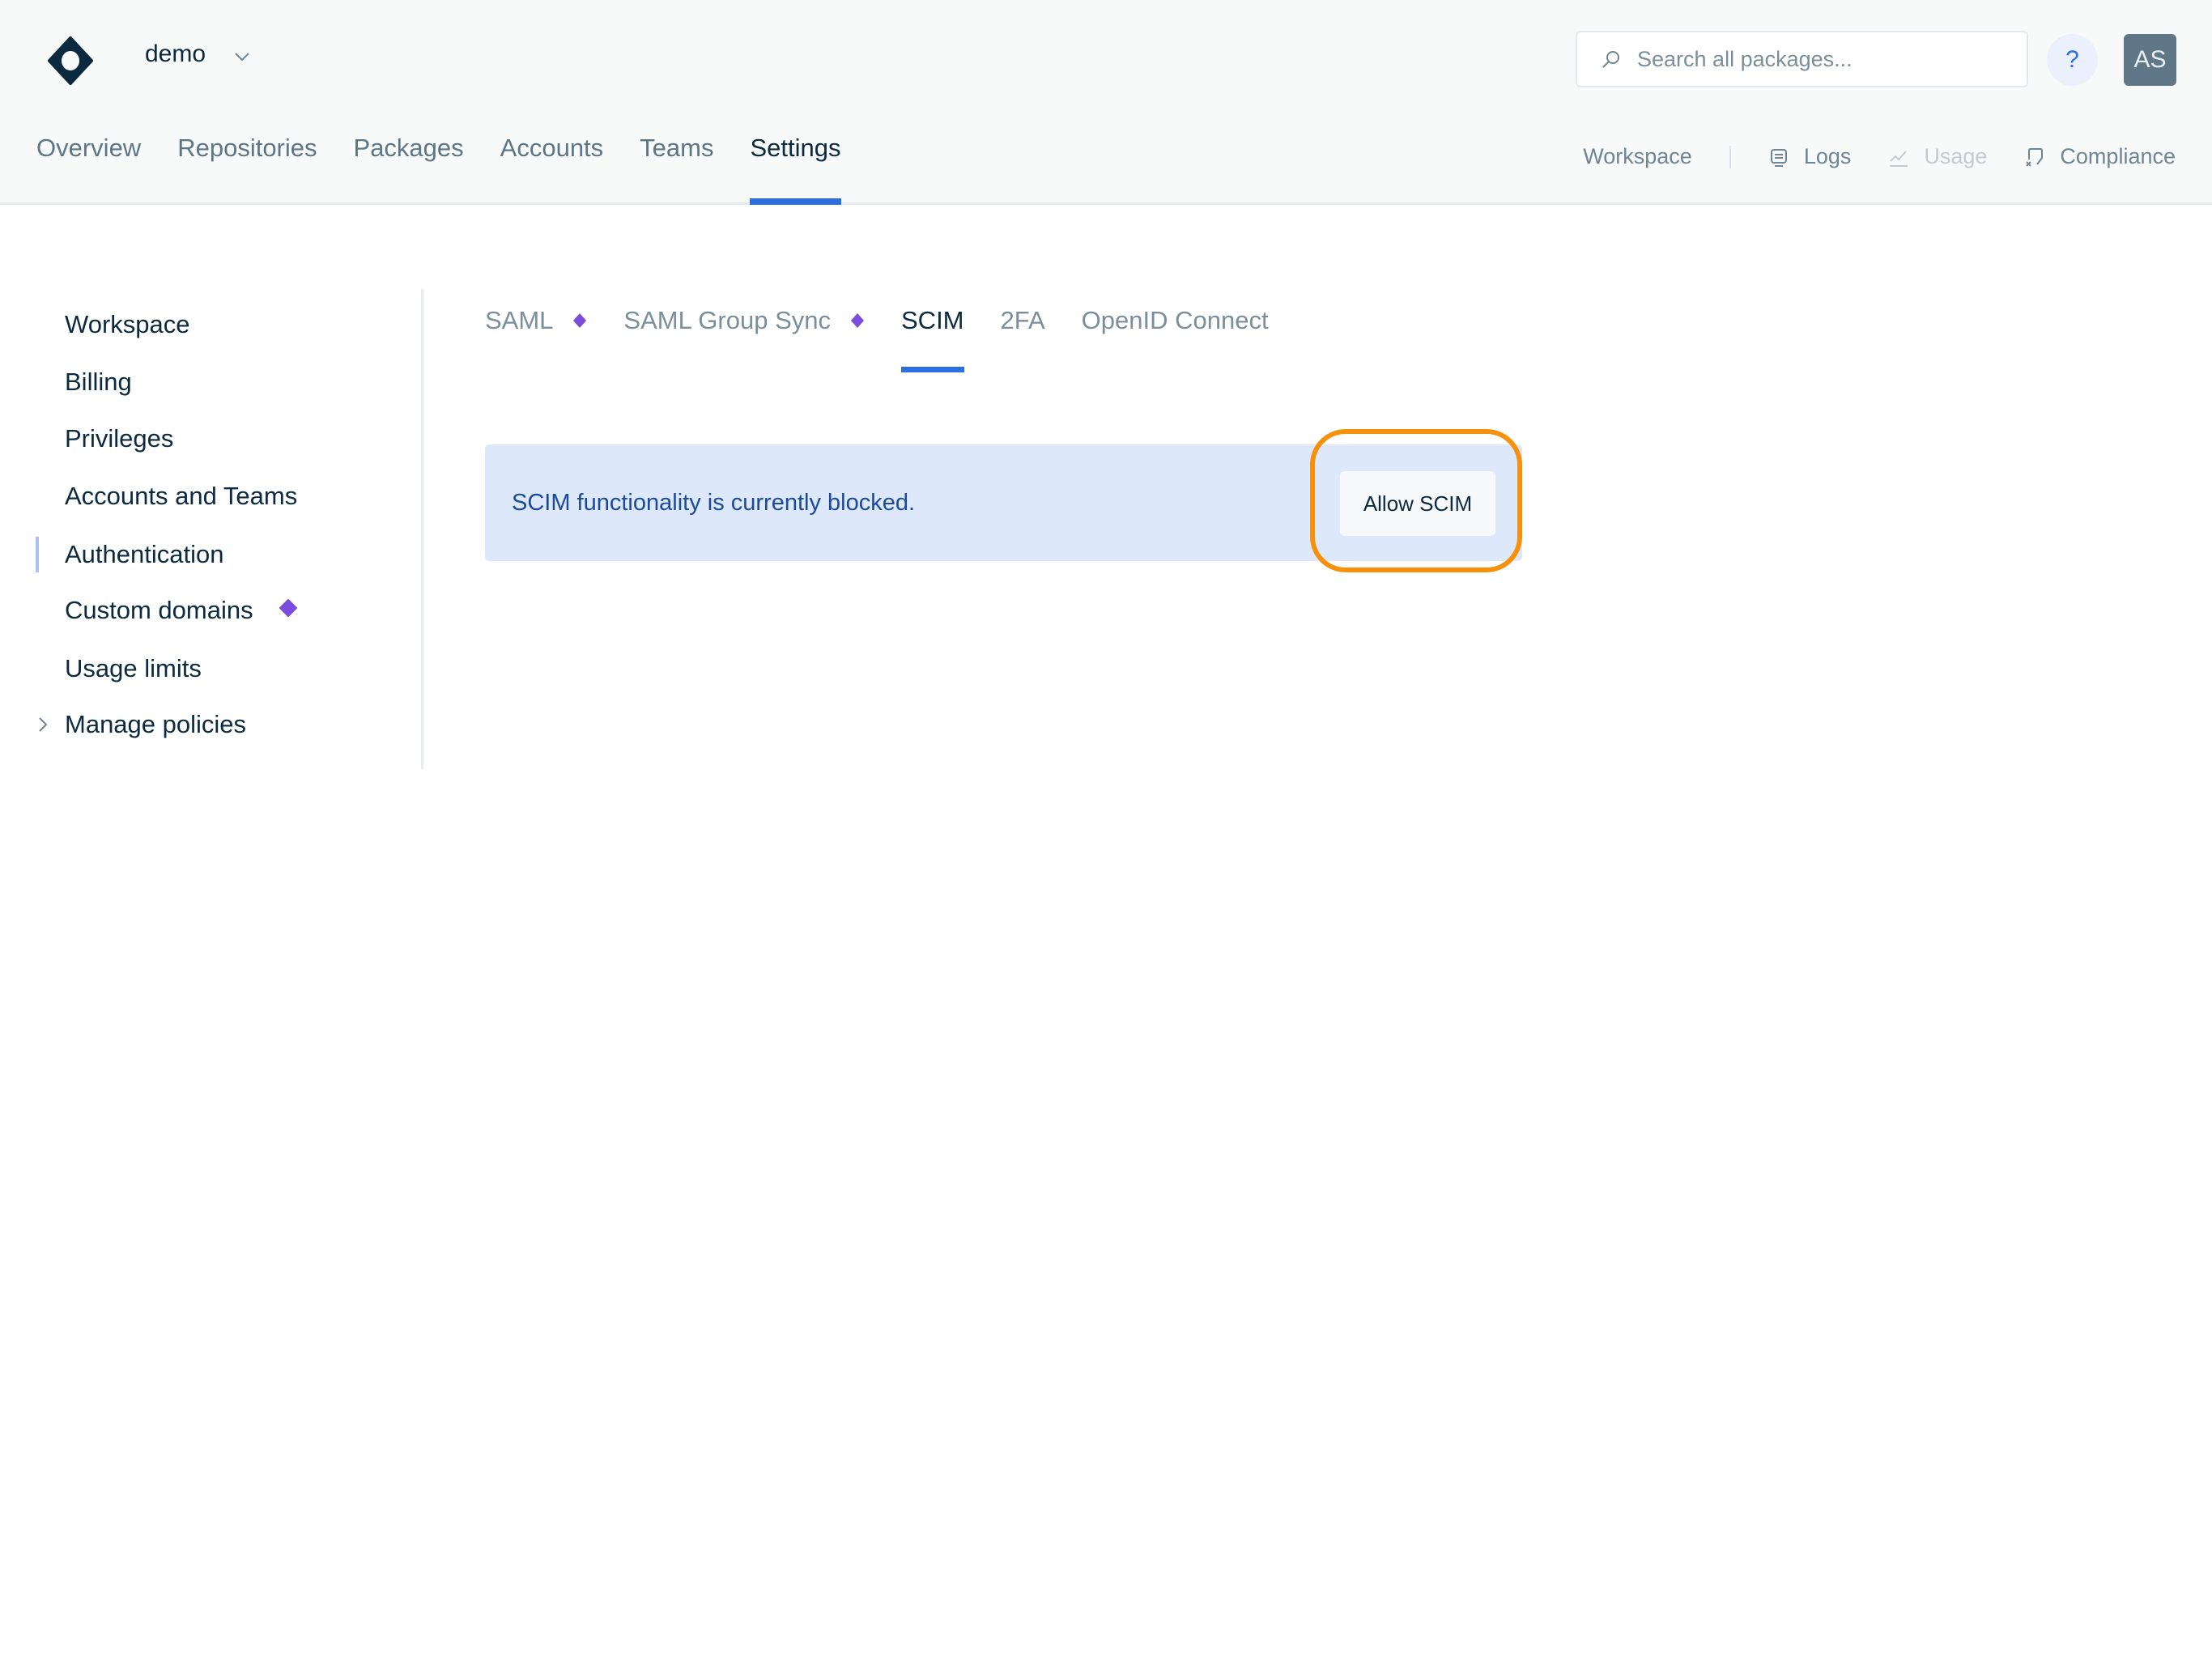  I want to click on compliance-icon, so click(2035, 157).